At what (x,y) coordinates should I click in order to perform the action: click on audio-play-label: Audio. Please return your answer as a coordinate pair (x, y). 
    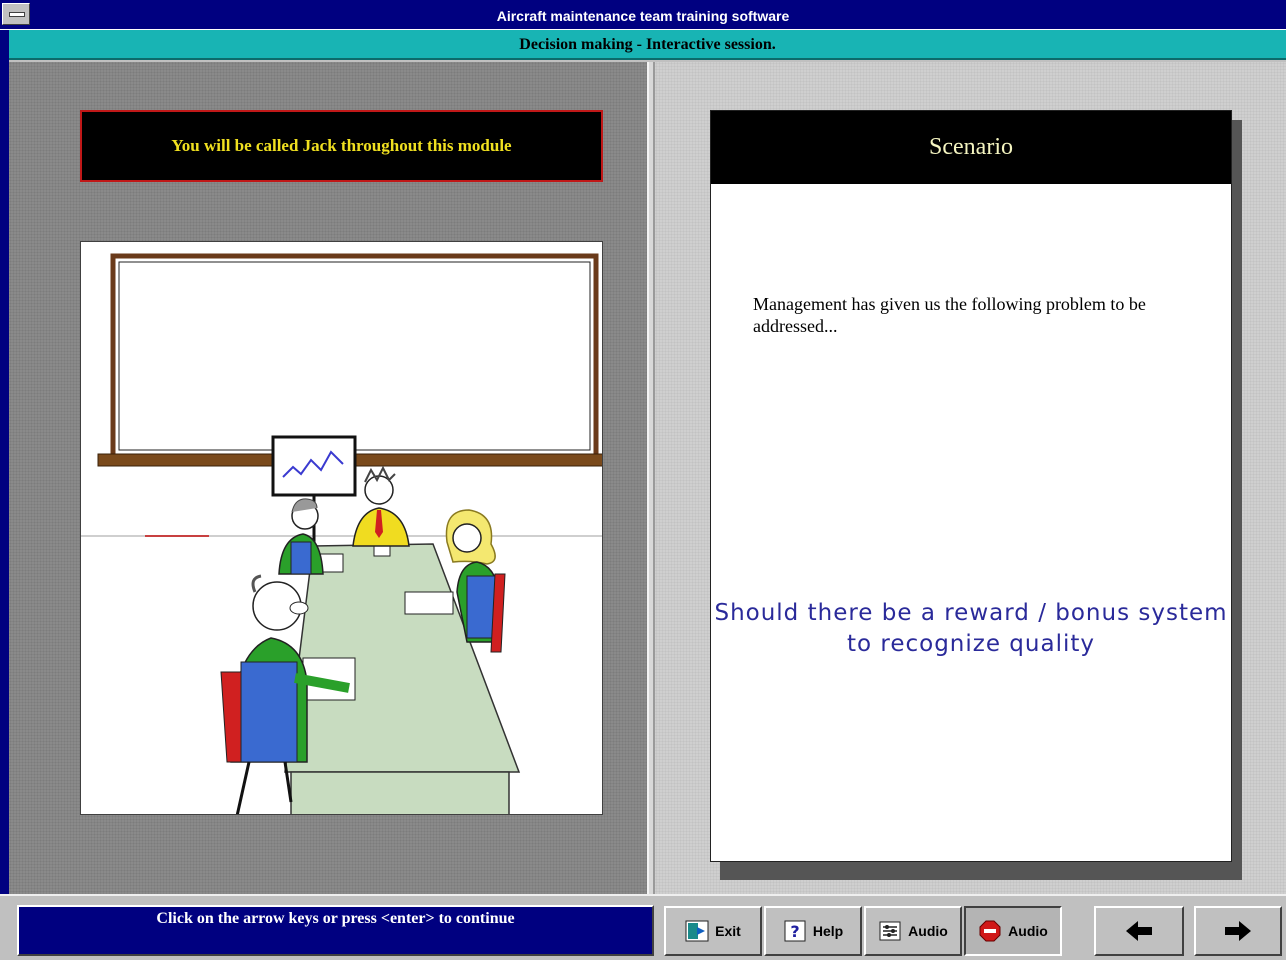
    Looking at the image, I should click on (928, 931).